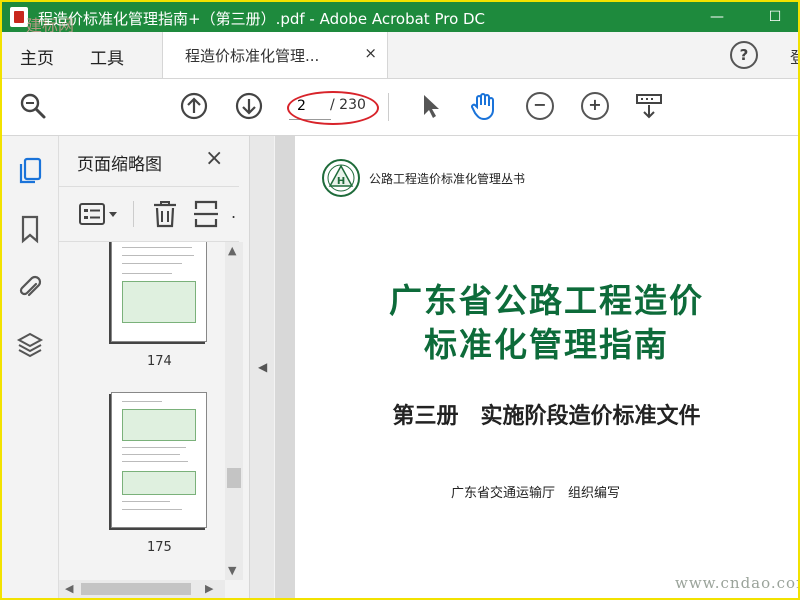  Describe the element at coordinates (159, 547) in the screenshot. I see `thumbnail-page-number: 175` at that location.